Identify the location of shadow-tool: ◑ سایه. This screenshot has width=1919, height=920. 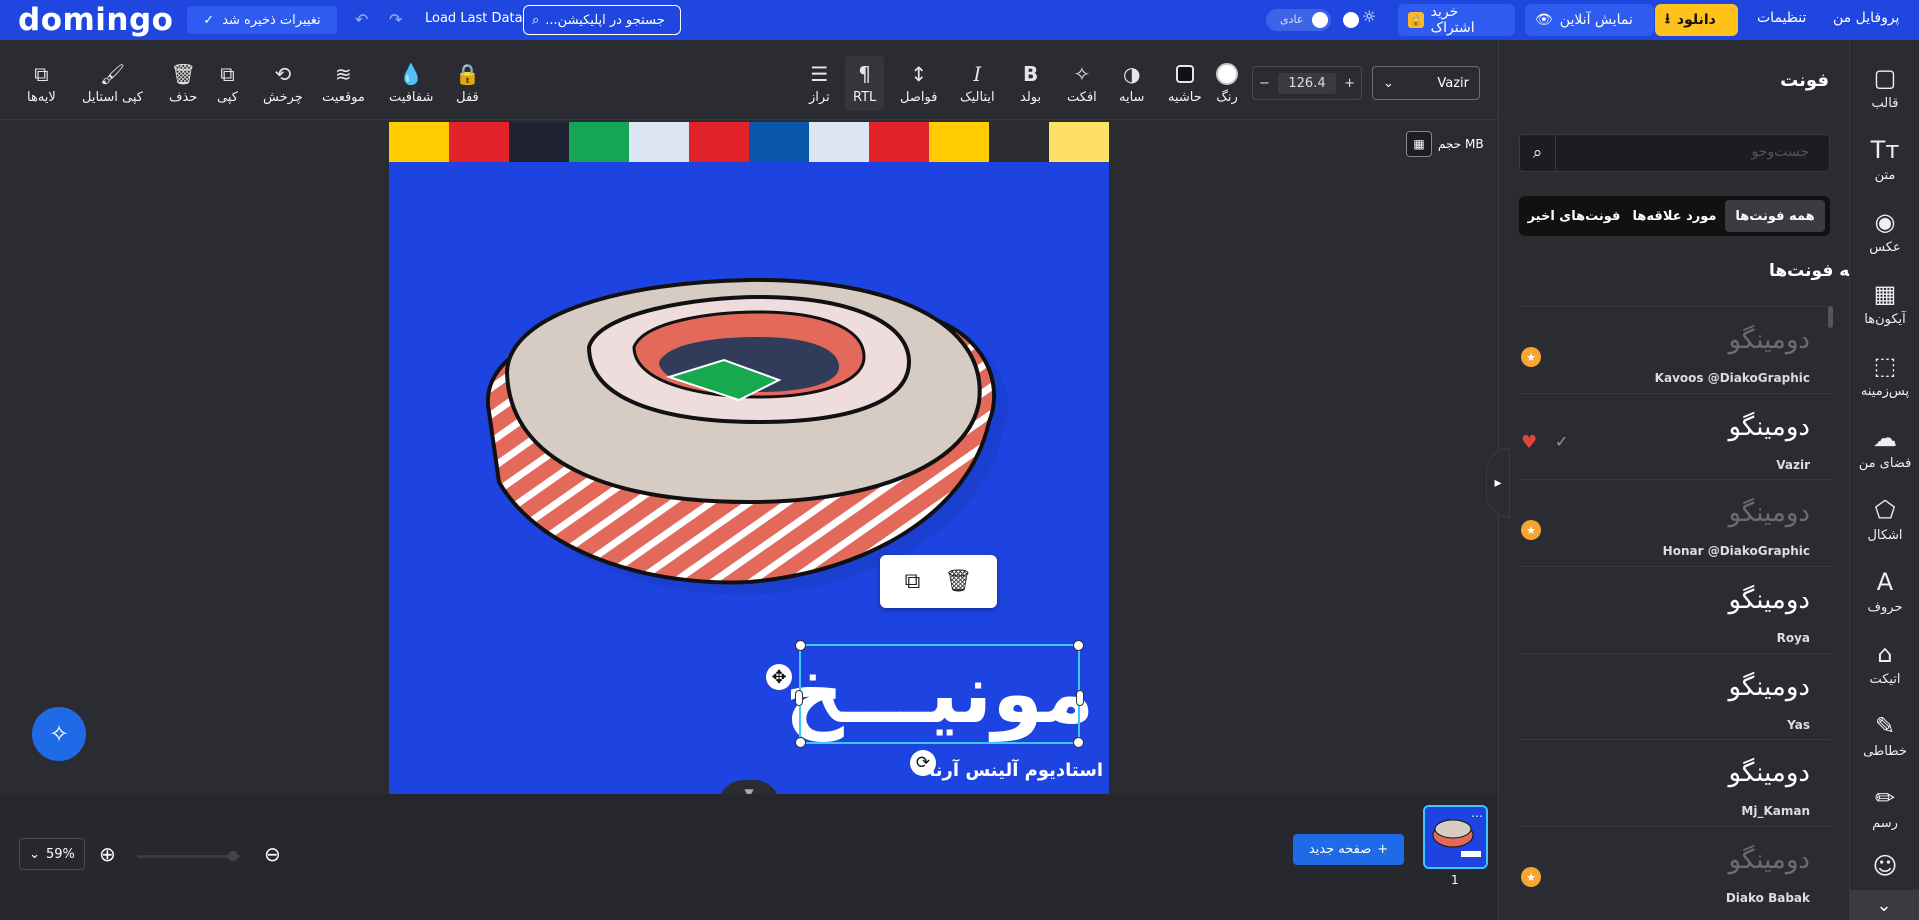
(1131, 83).